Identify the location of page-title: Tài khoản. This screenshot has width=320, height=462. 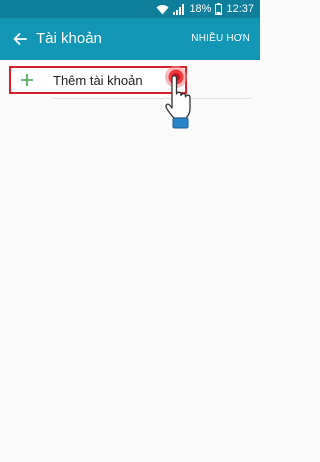
(69, 38).